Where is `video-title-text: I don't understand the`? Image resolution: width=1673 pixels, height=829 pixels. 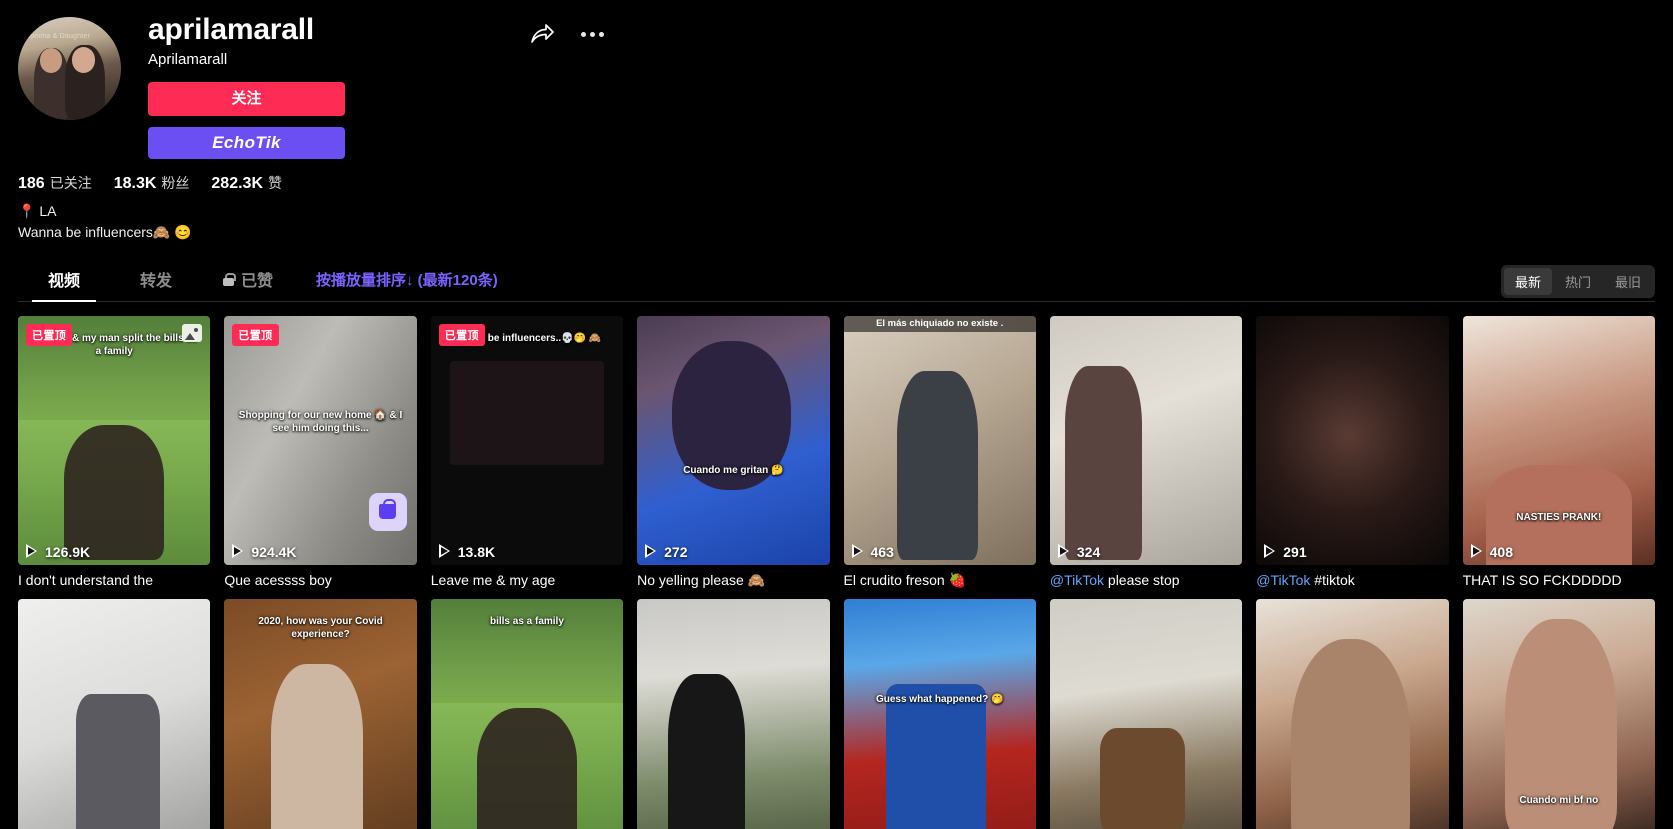
video-title-text: I don't understand the is located at coordinates (85, 579).